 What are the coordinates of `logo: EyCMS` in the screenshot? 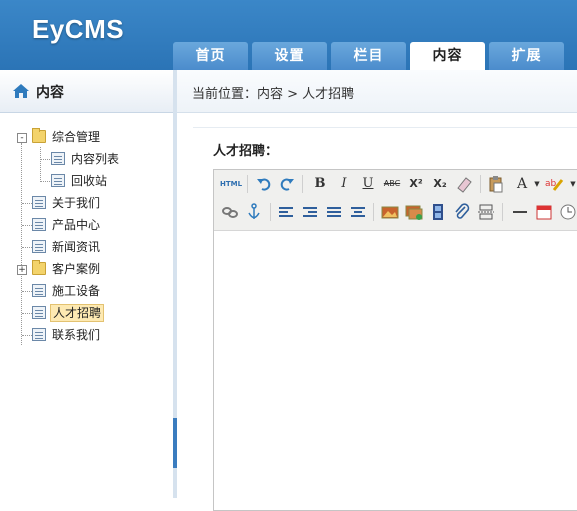 It's located at (78, 29).